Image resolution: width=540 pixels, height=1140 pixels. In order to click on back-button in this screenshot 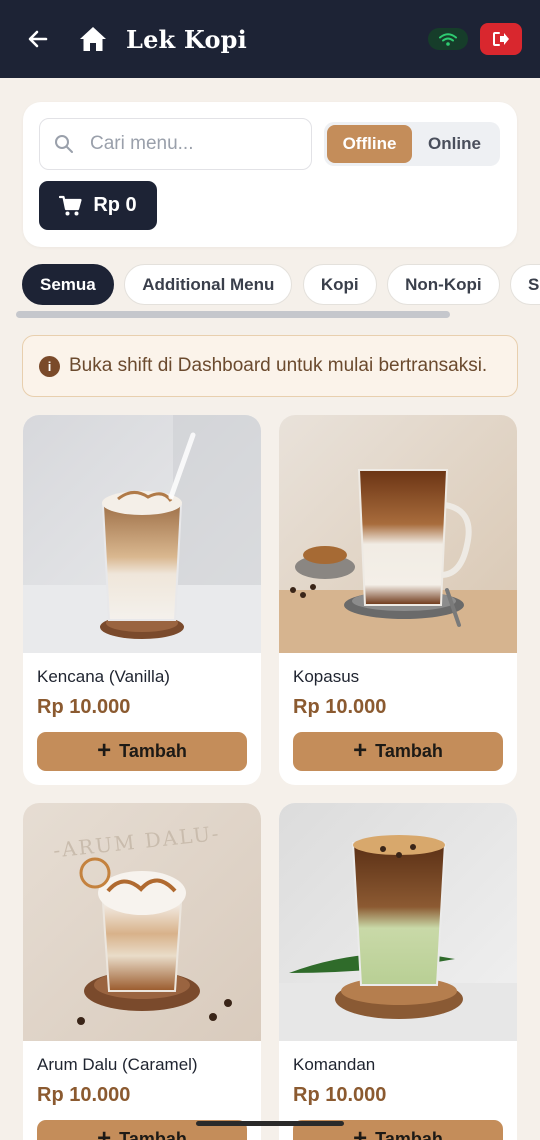, I will do `click(38, 39)`.